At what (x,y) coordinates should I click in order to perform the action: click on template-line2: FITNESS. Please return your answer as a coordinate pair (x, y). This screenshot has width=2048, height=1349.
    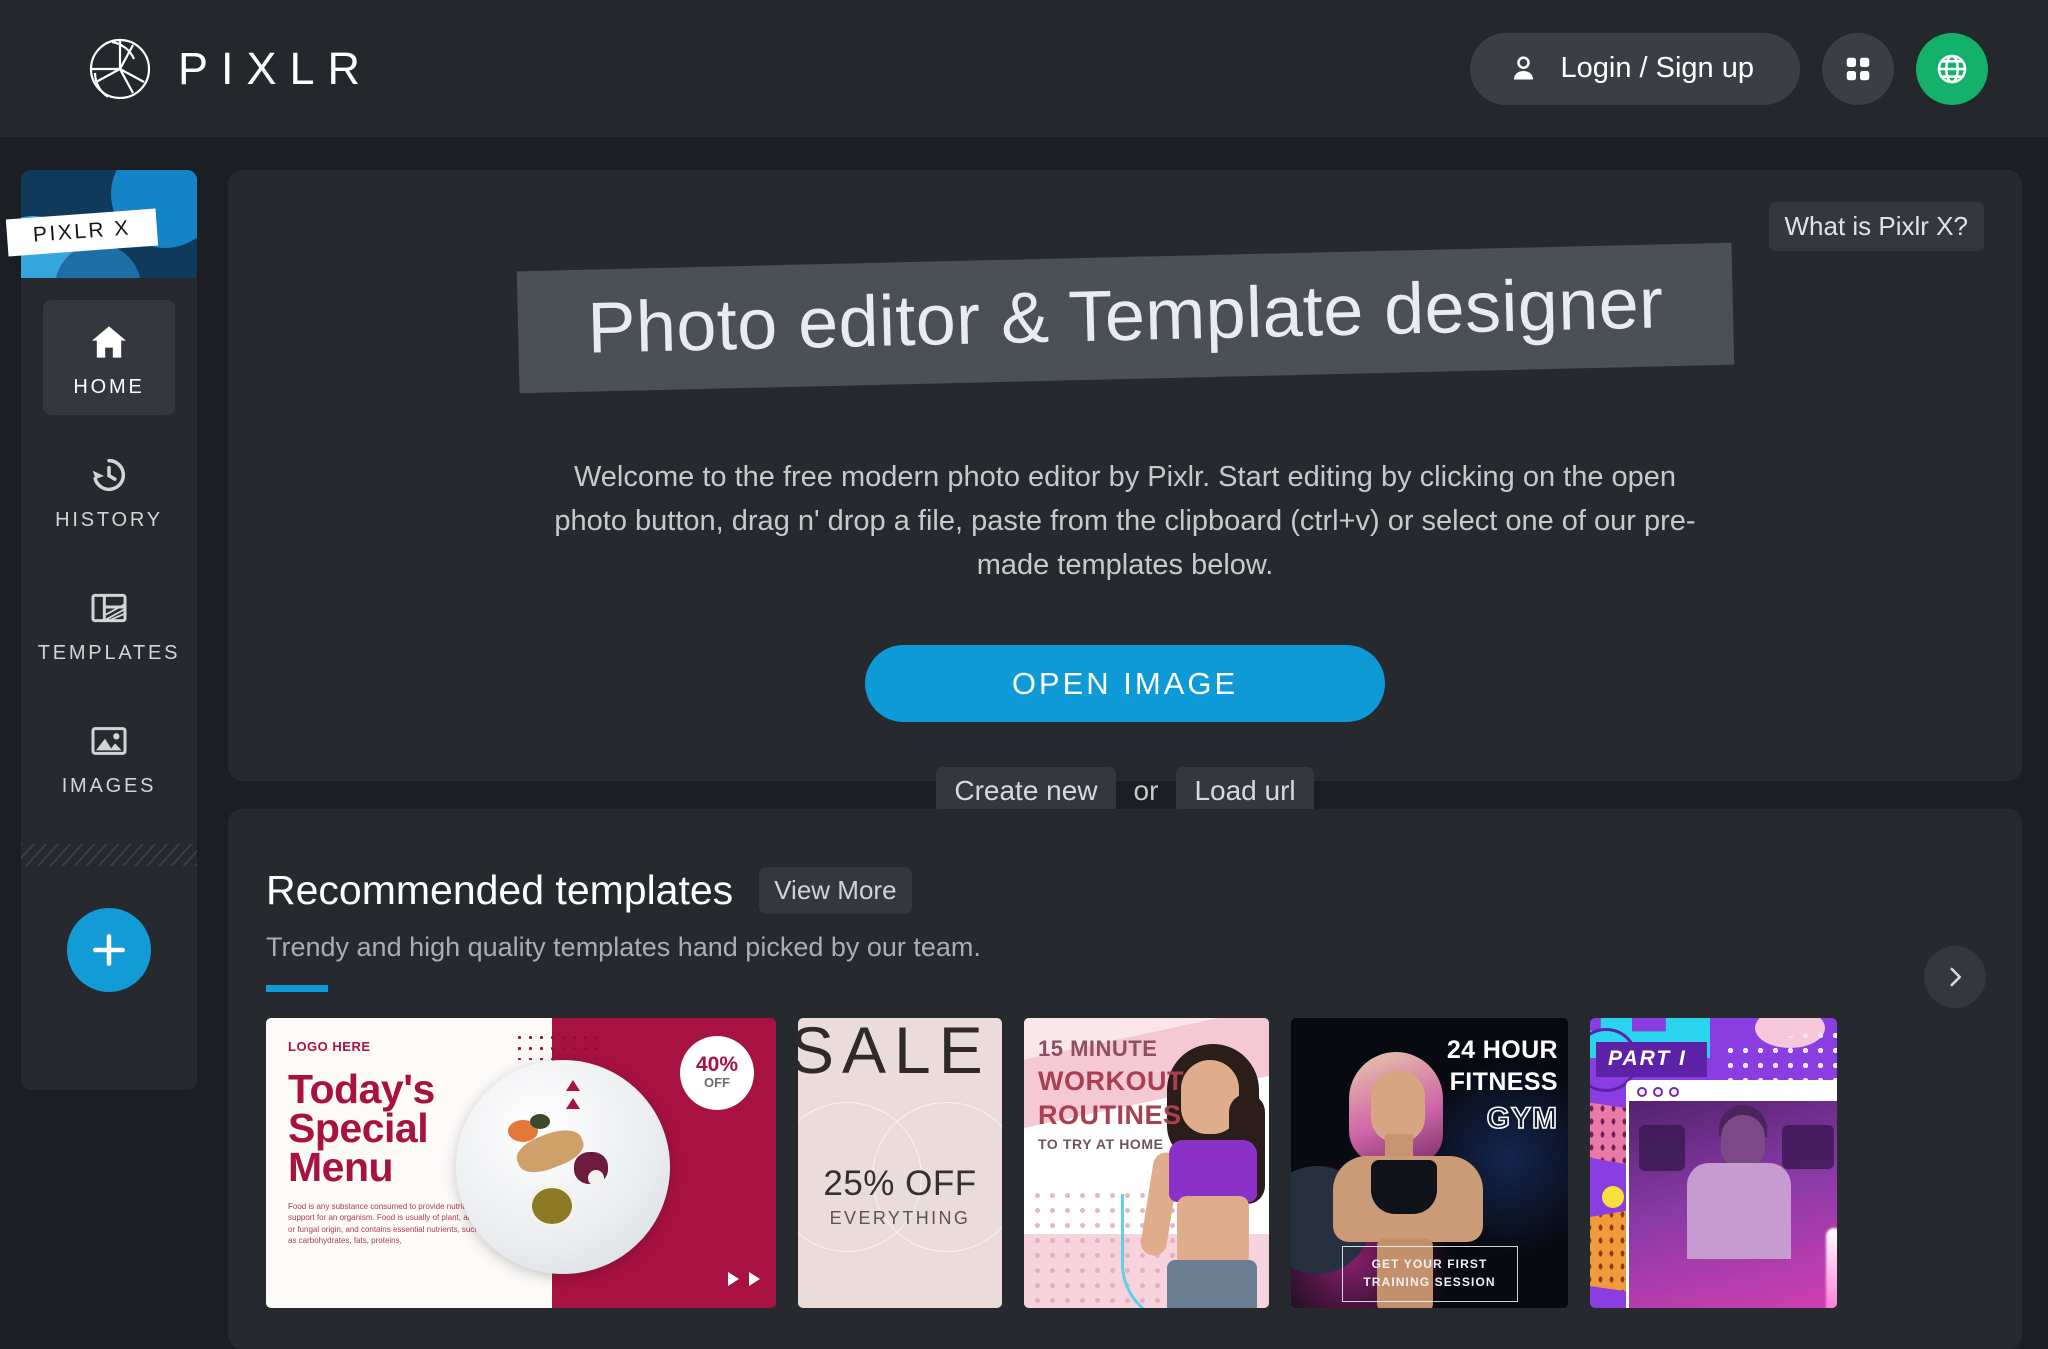
    Looking at the image, I should click on (1503, 1082).